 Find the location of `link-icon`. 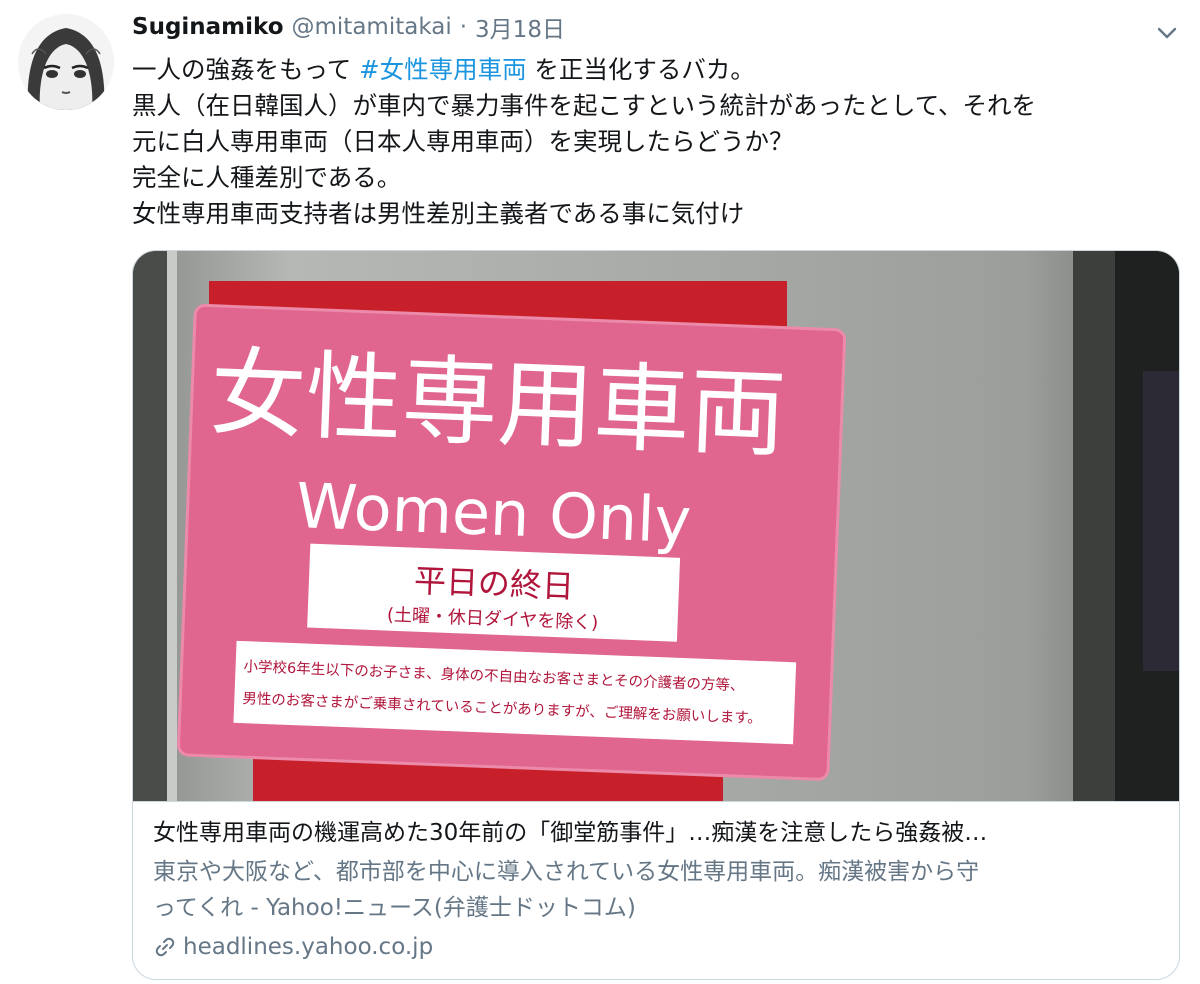

link-icon is located at coordinates (165, 947).